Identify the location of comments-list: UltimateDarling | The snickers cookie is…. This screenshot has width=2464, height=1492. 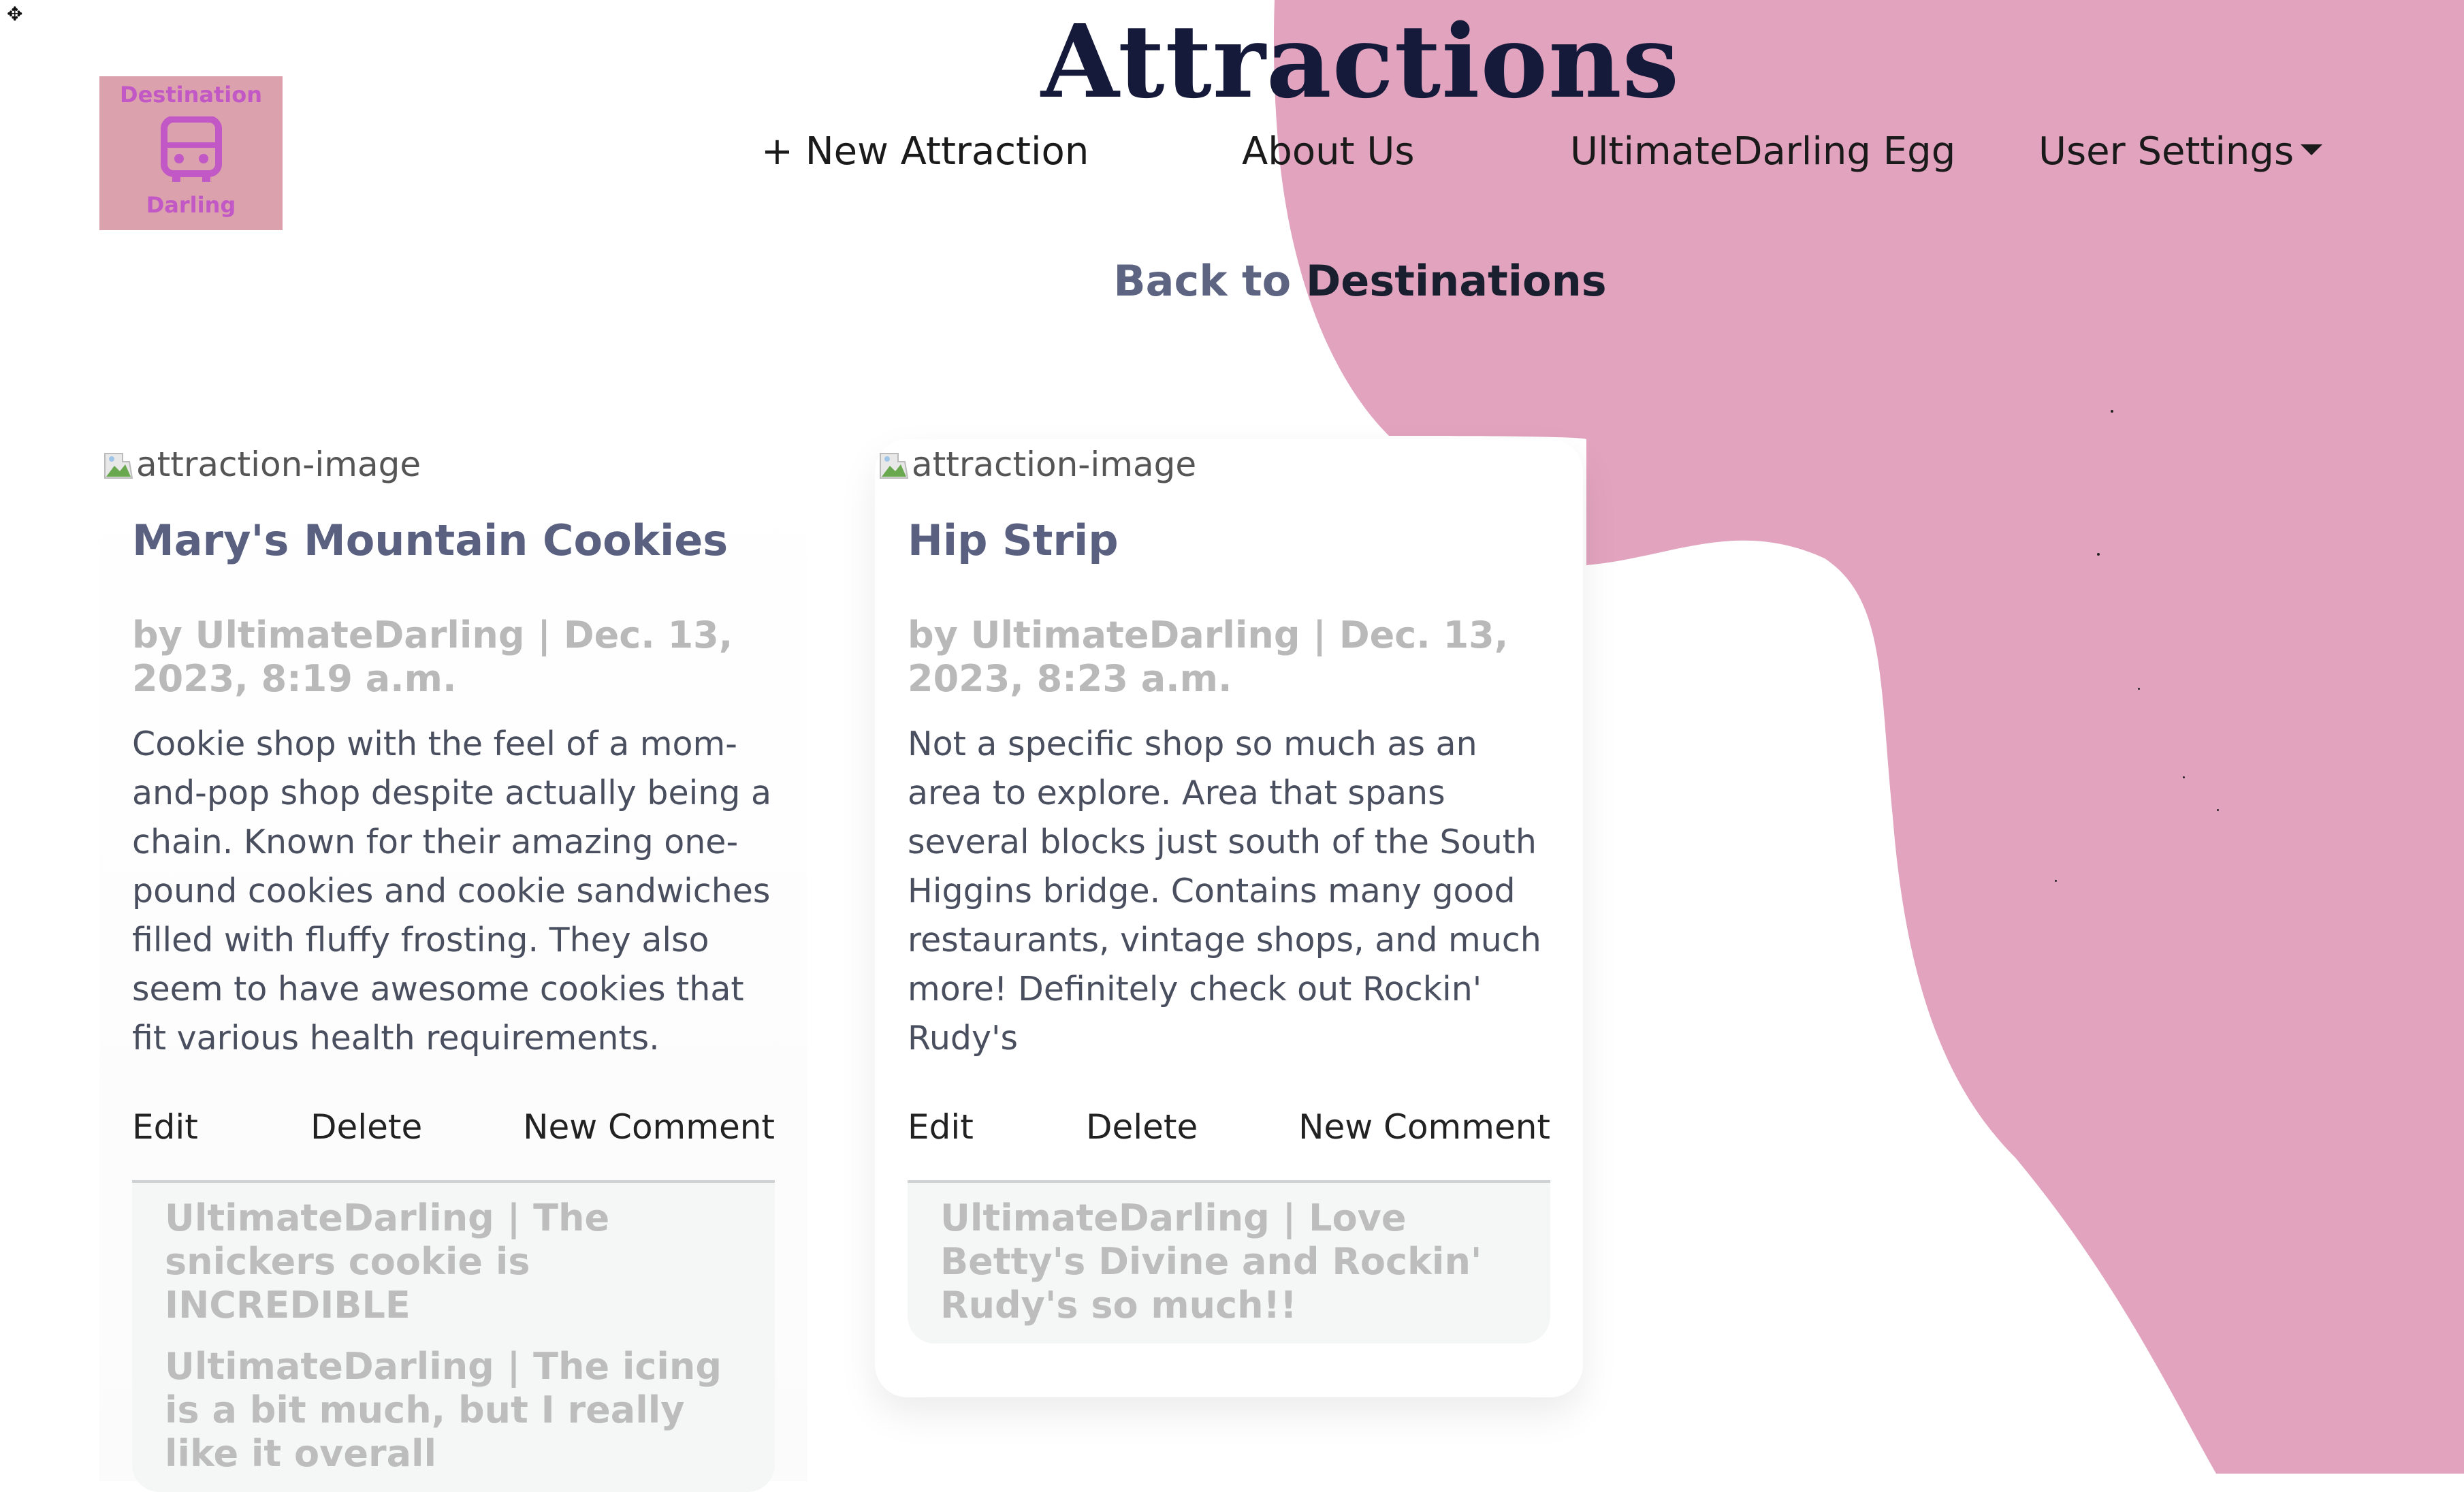
(453, 1336).